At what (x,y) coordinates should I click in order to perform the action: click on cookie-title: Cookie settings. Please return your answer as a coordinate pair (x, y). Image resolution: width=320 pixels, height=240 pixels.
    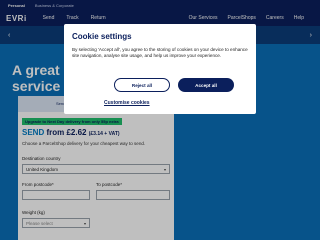
    Looking at the image, I should click on (102, 36).